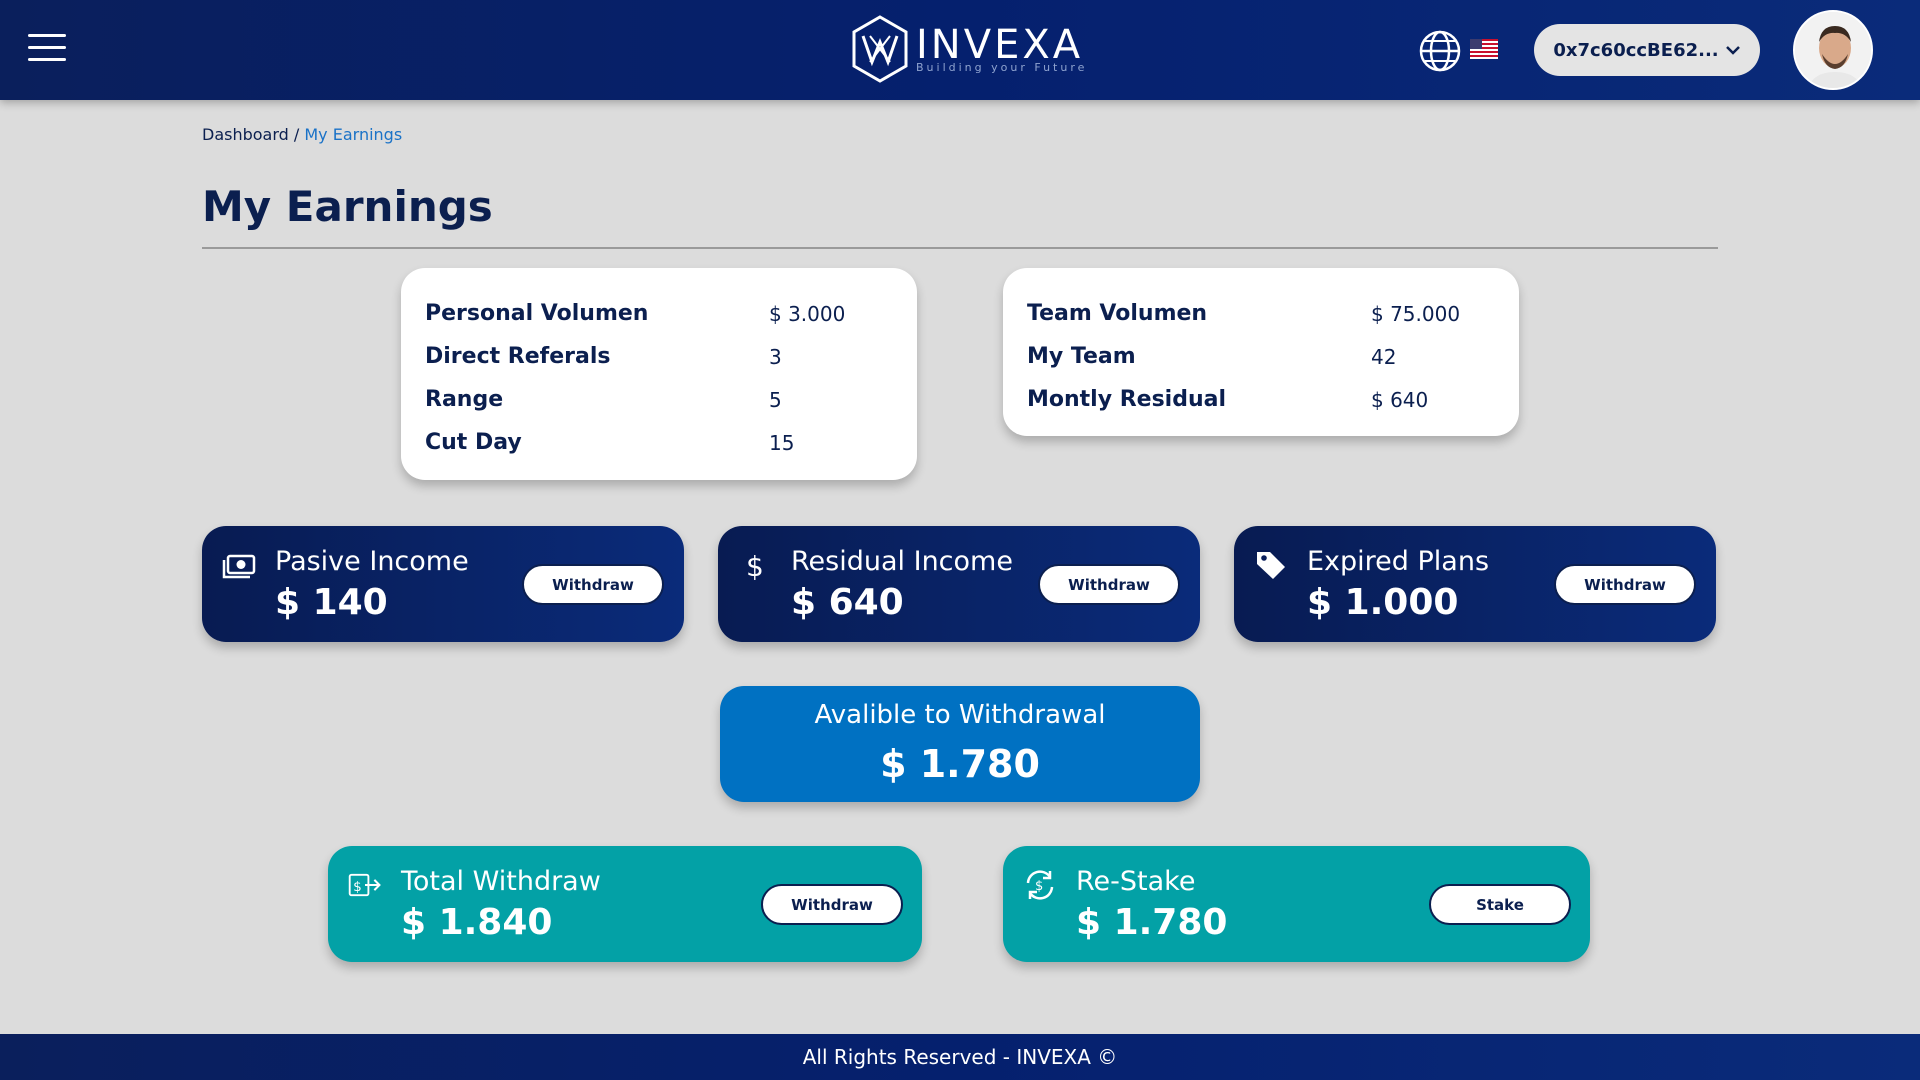 This screenshot has height=1080, width=1920. I want to click on page-title: My Earnings, so click(347, 206).